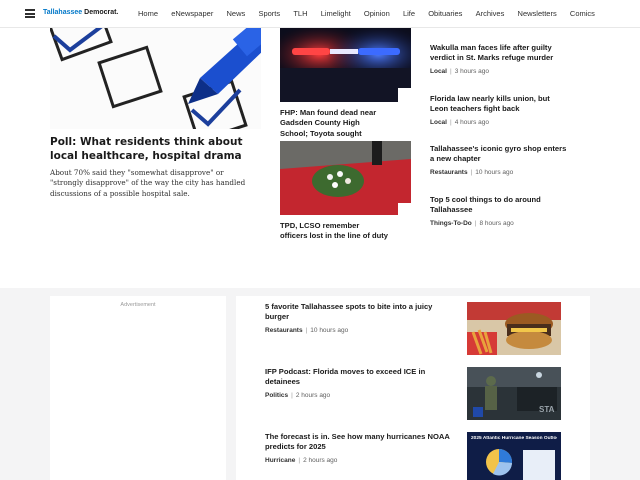 The height and width of the screenshot is (480, 640). What do you see at coordinates (445, 13) in the screenshot?
I see `nav-obituaries: Obituaries` at bounding box center [445, 13].